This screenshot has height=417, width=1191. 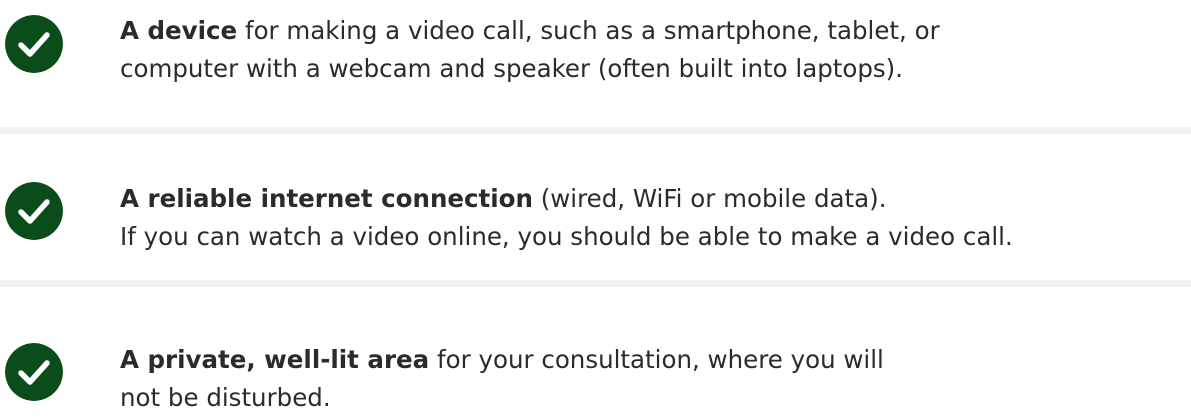 I want to click on item-bold-text: A reliable internet connection, so click(x=326, y=198).